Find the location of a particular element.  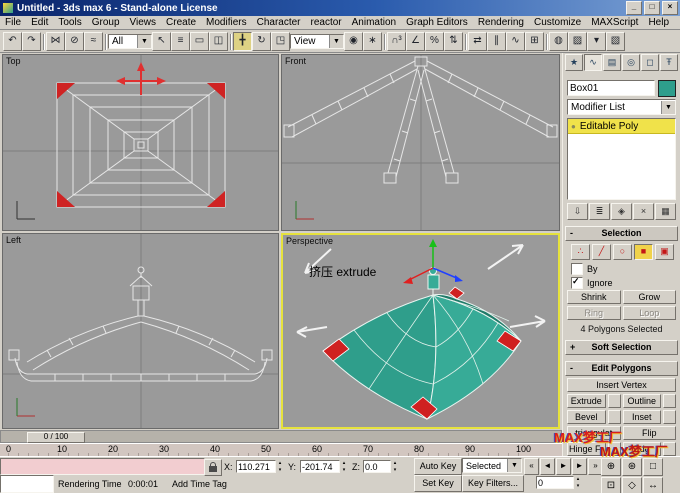

menu-modifiers: Modifiers is located at coordinates (226, 22).